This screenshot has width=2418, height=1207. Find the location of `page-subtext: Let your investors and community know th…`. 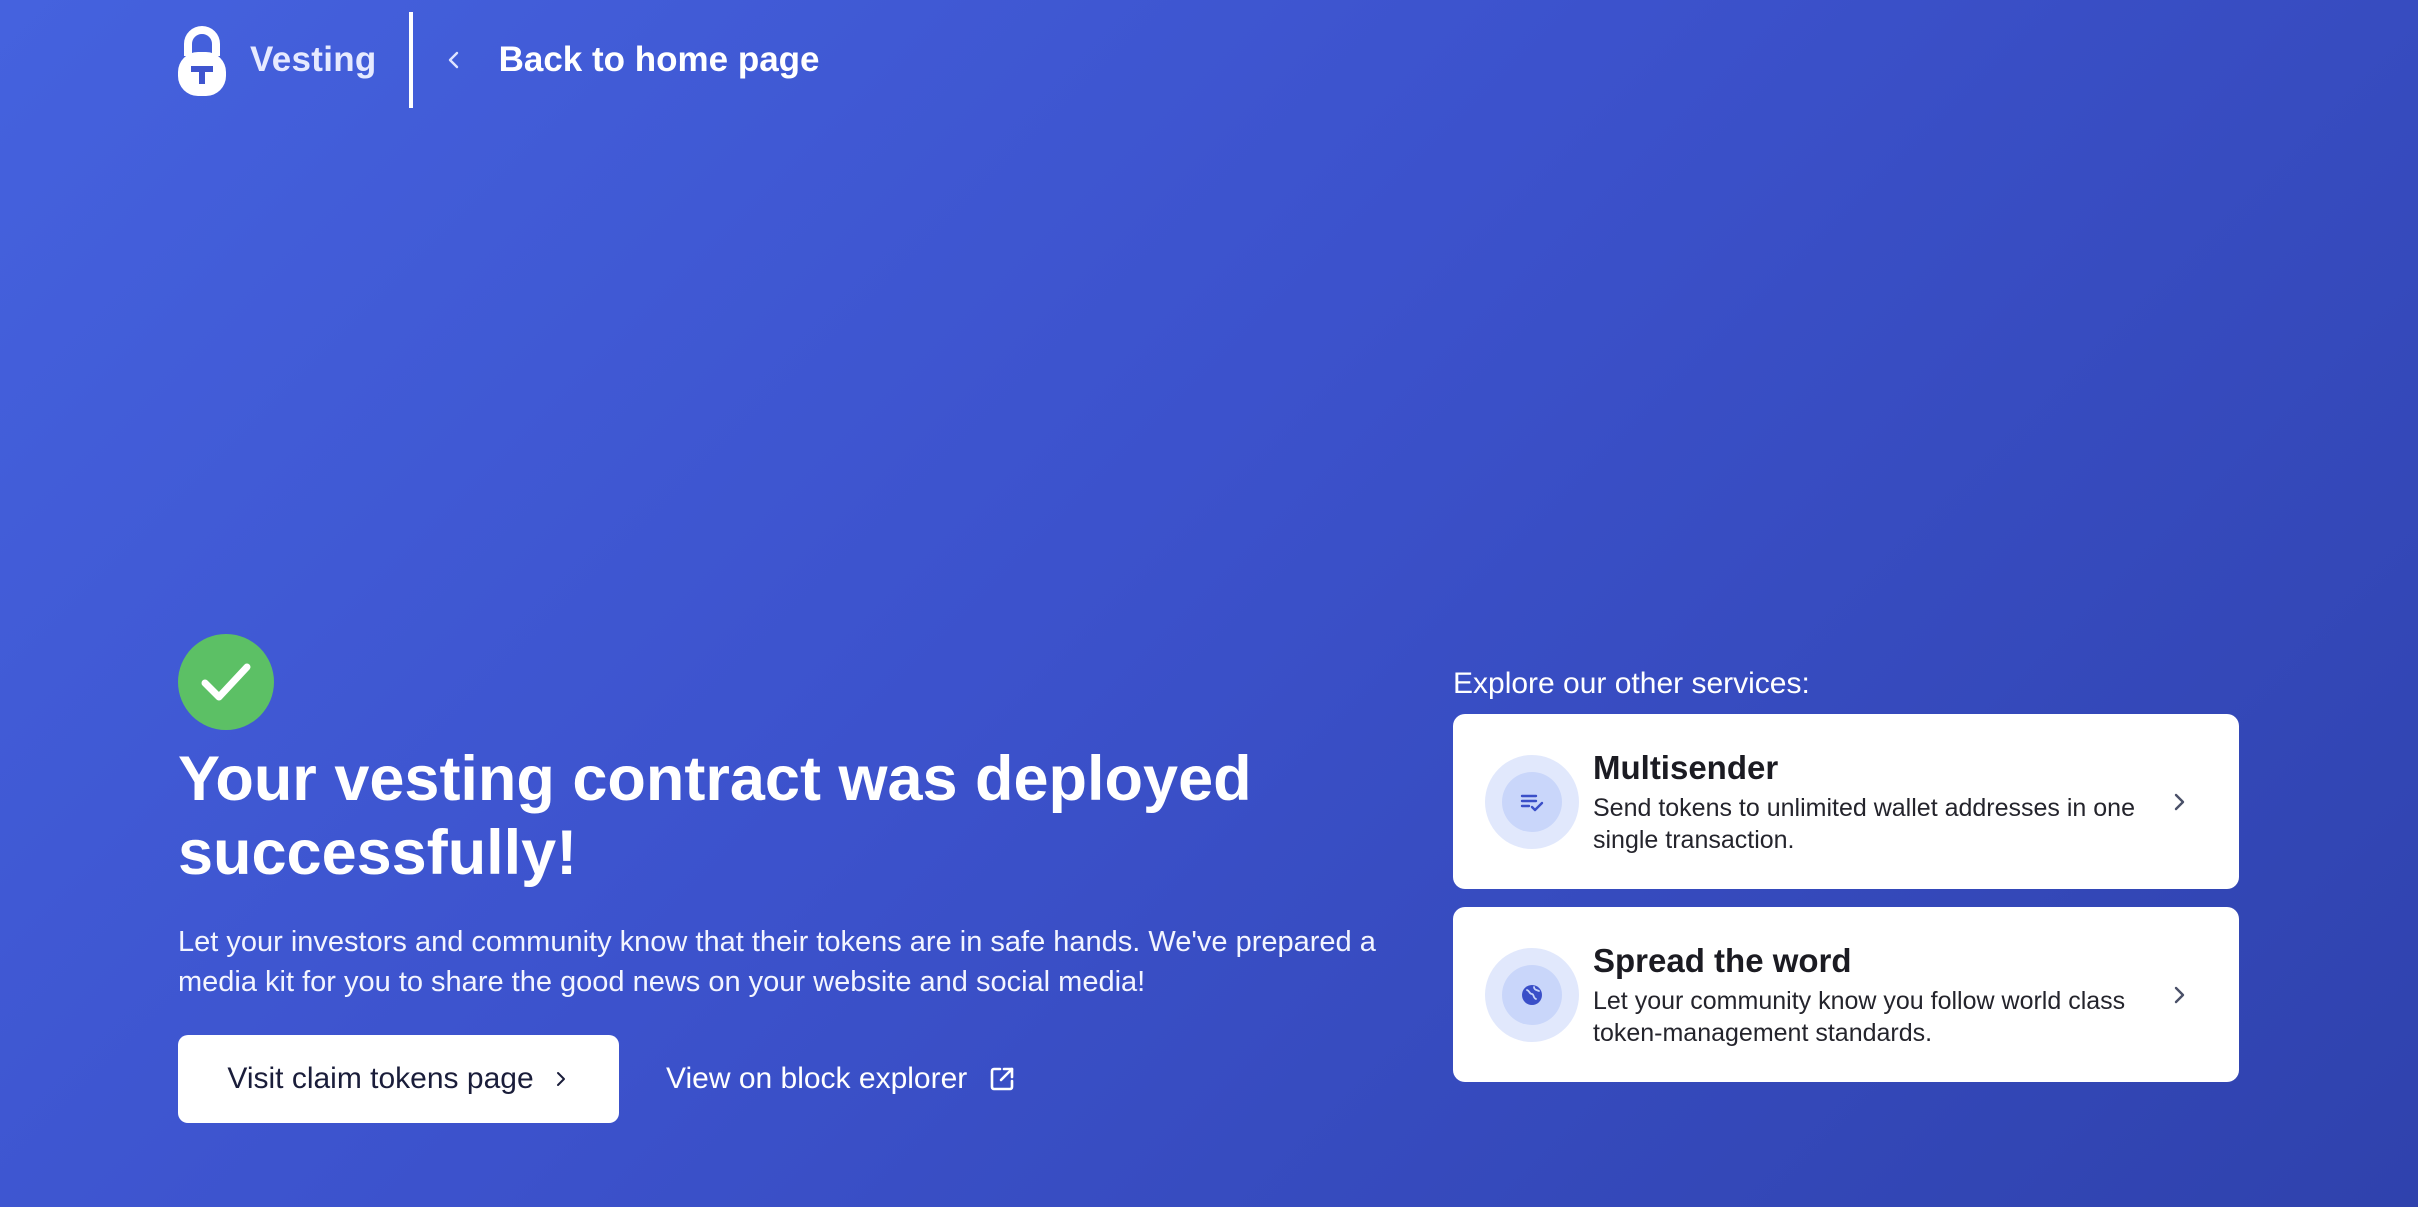

page-subtext: Let your investors and community know th… is located at coordinates (777, 962).